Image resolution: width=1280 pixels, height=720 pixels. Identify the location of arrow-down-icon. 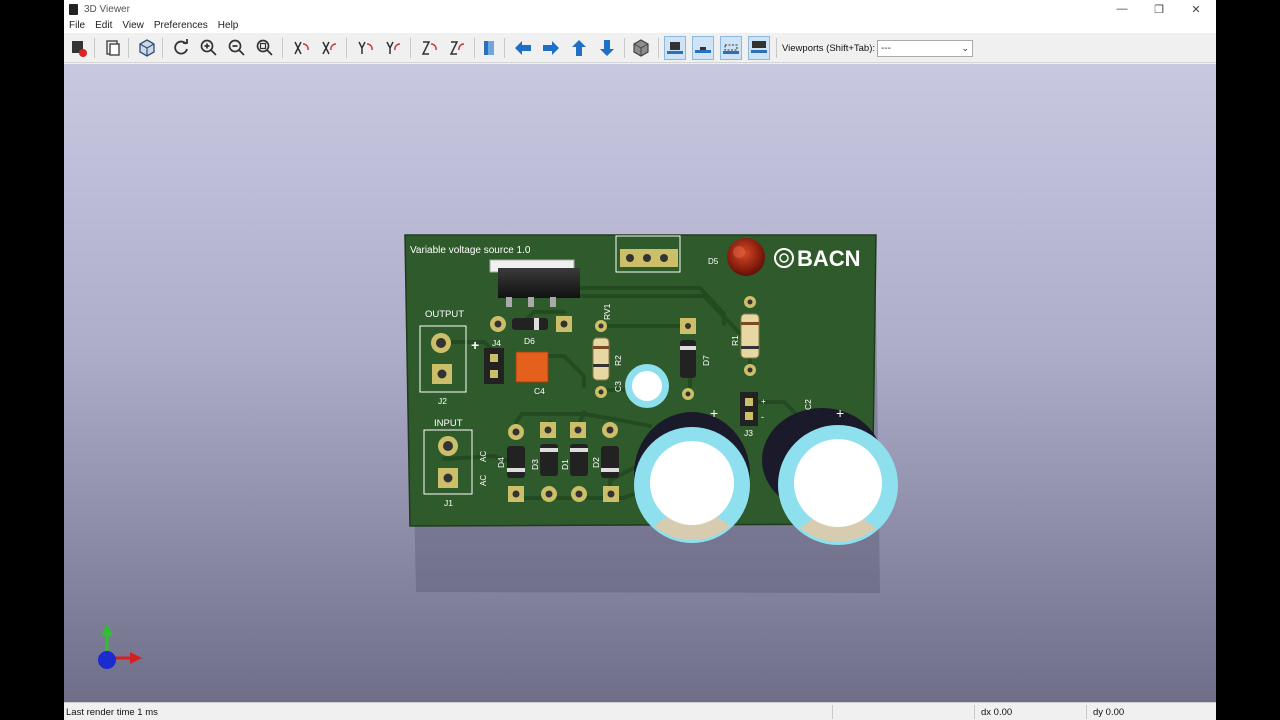
(607, 48).